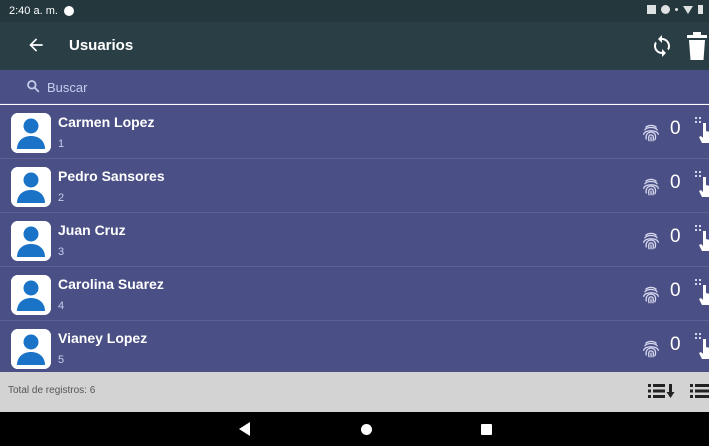  What do you see at coordinates (106, 122) in the screenshot?
I see `user-name: Carmen Lopez` at bounding box center [106, 122].